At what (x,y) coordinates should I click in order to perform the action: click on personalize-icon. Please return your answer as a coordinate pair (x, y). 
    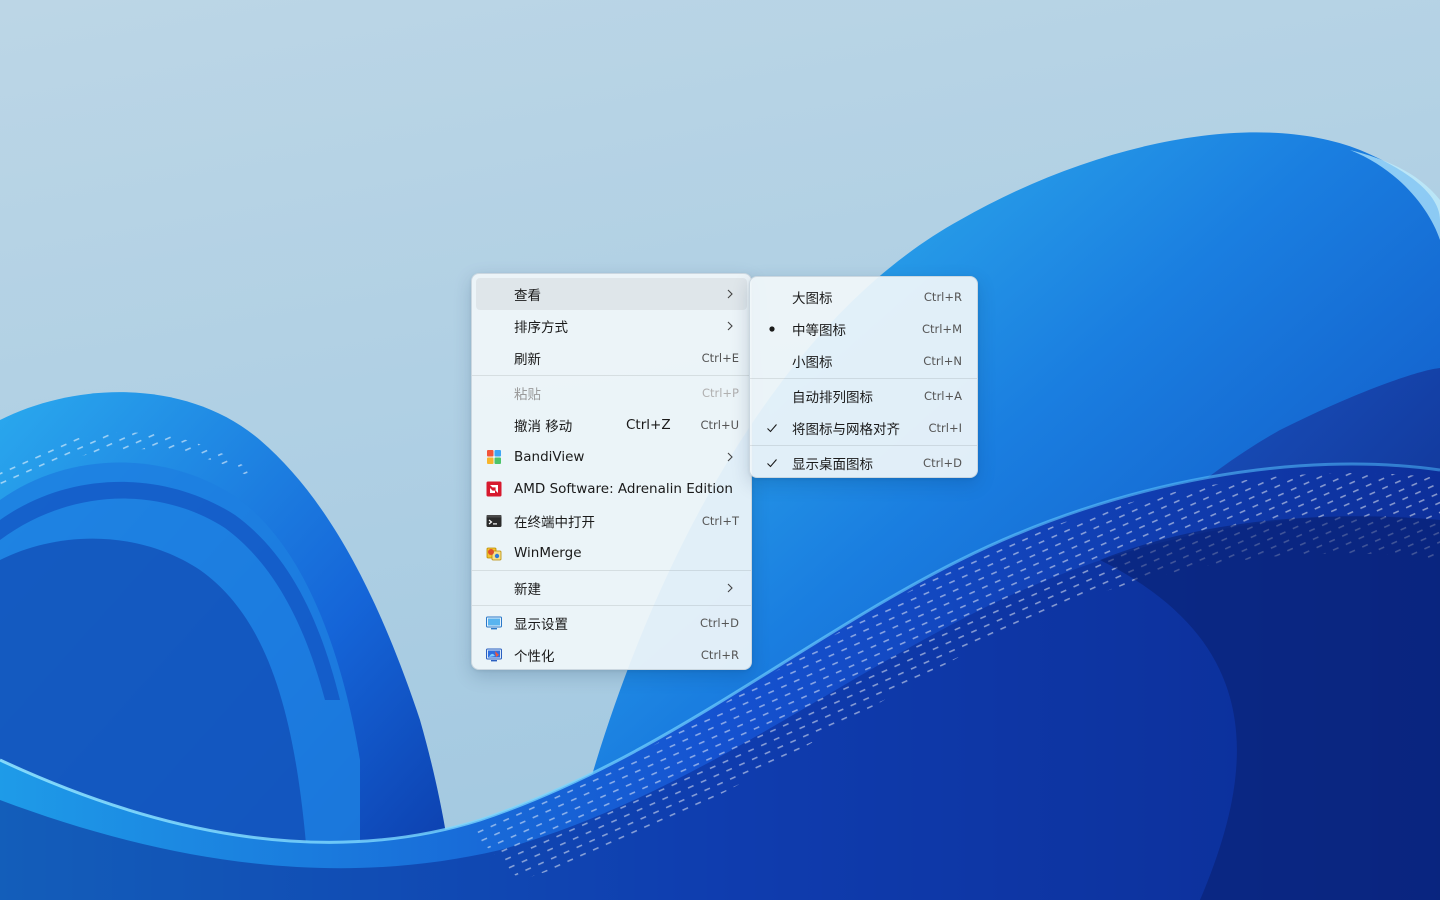
    Looking at the image, I should click on (494, 655).